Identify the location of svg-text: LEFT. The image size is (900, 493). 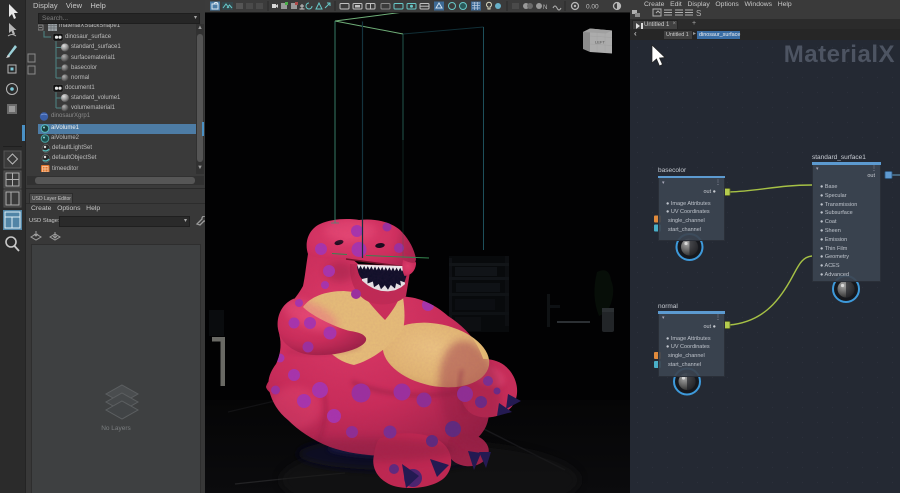
(600, 42).